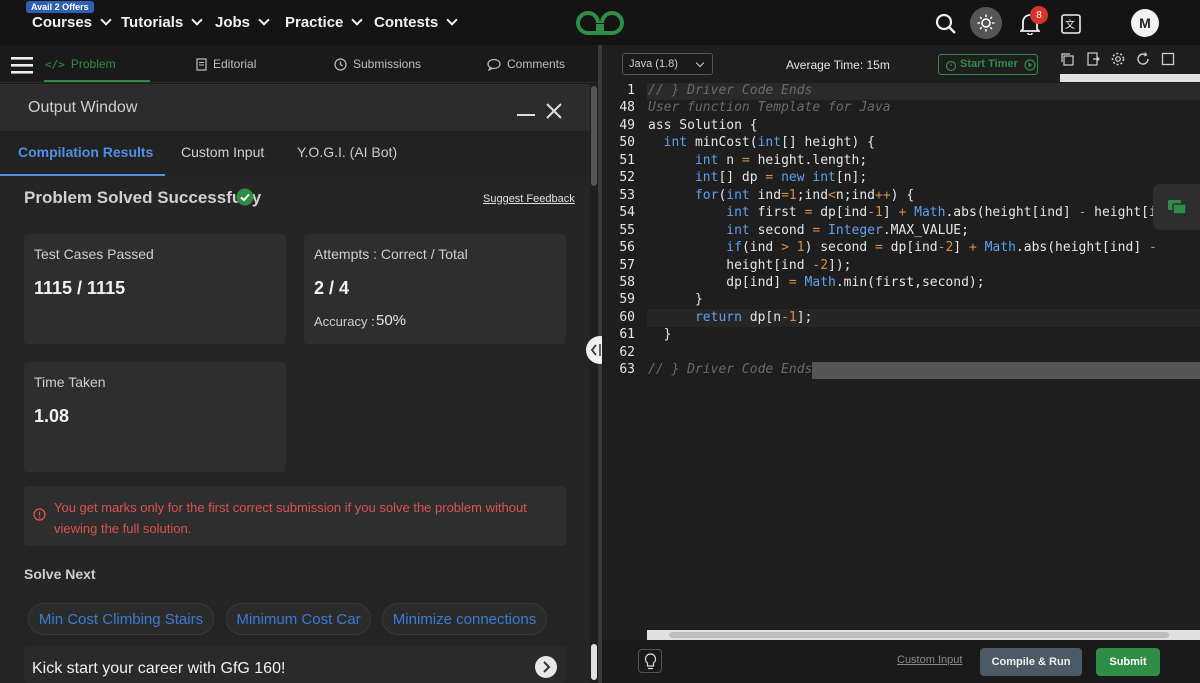 The width and height of the screenshot is (1200, 683). Describe the element at coordinates (1093, 59) in the screenshot. I see `export-icon` at that location.